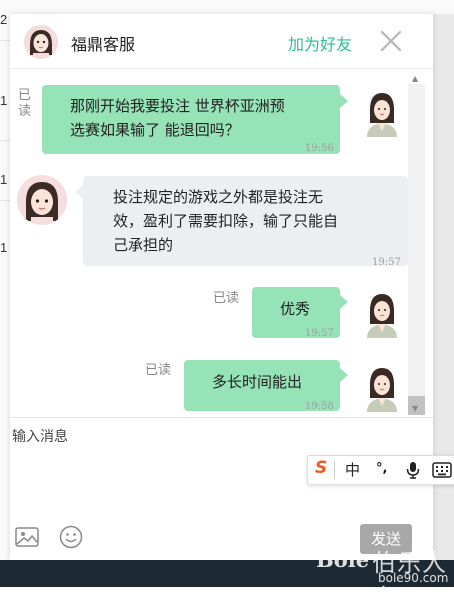 This screenshot has width=454, height=613. What do you see at coordinates (321, 468) in the screenshot?
I see `ime-logo-icon: S` at bounding box center [321, 468].